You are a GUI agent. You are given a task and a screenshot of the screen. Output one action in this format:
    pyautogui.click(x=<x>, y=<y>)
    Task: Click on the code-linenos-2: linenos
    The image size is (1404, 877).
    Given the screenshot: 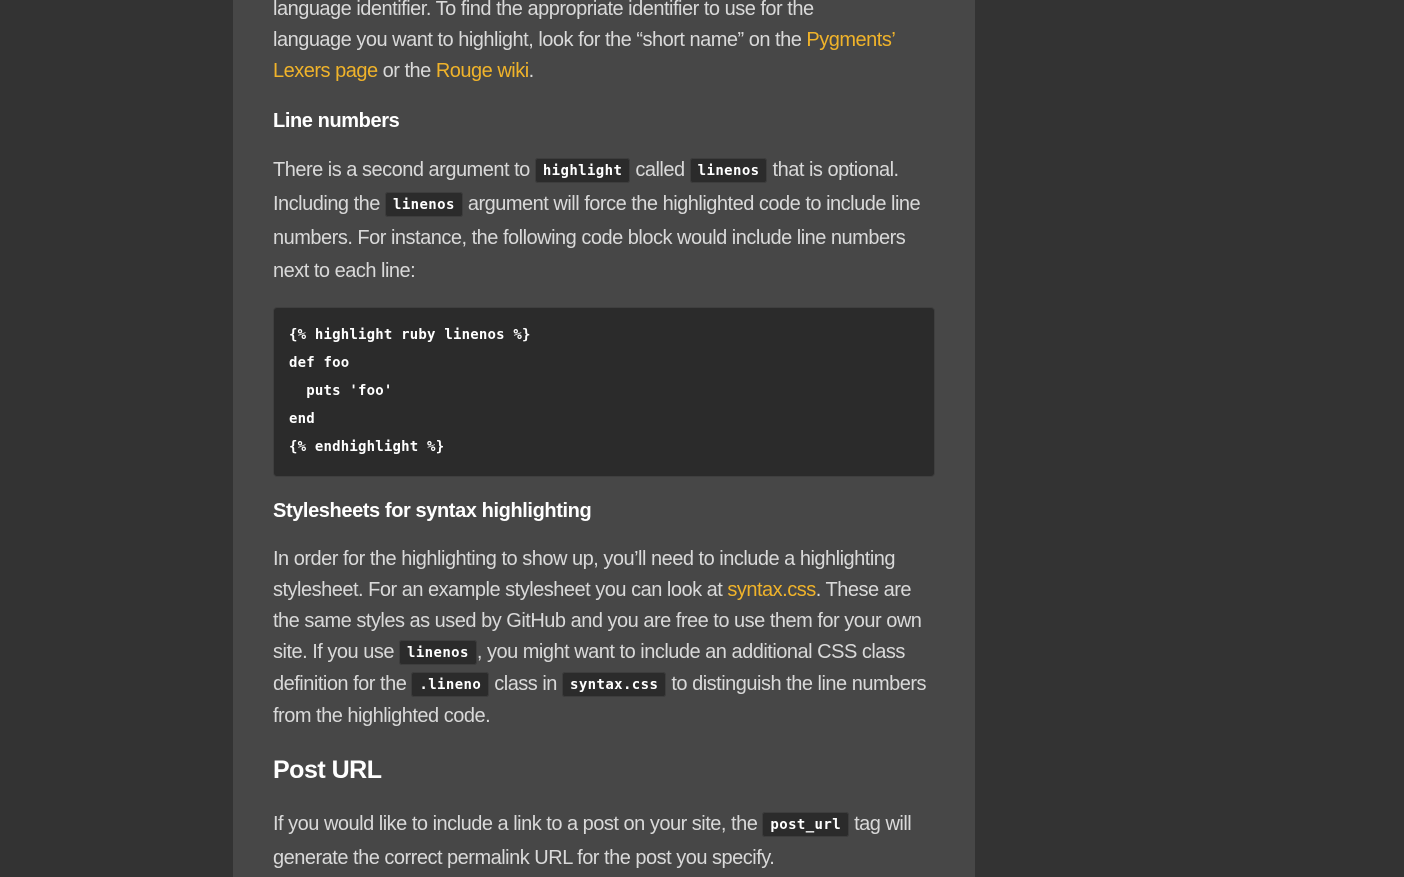 What is the action you would take?
    pyautogui.click(x=423, y=204)
    